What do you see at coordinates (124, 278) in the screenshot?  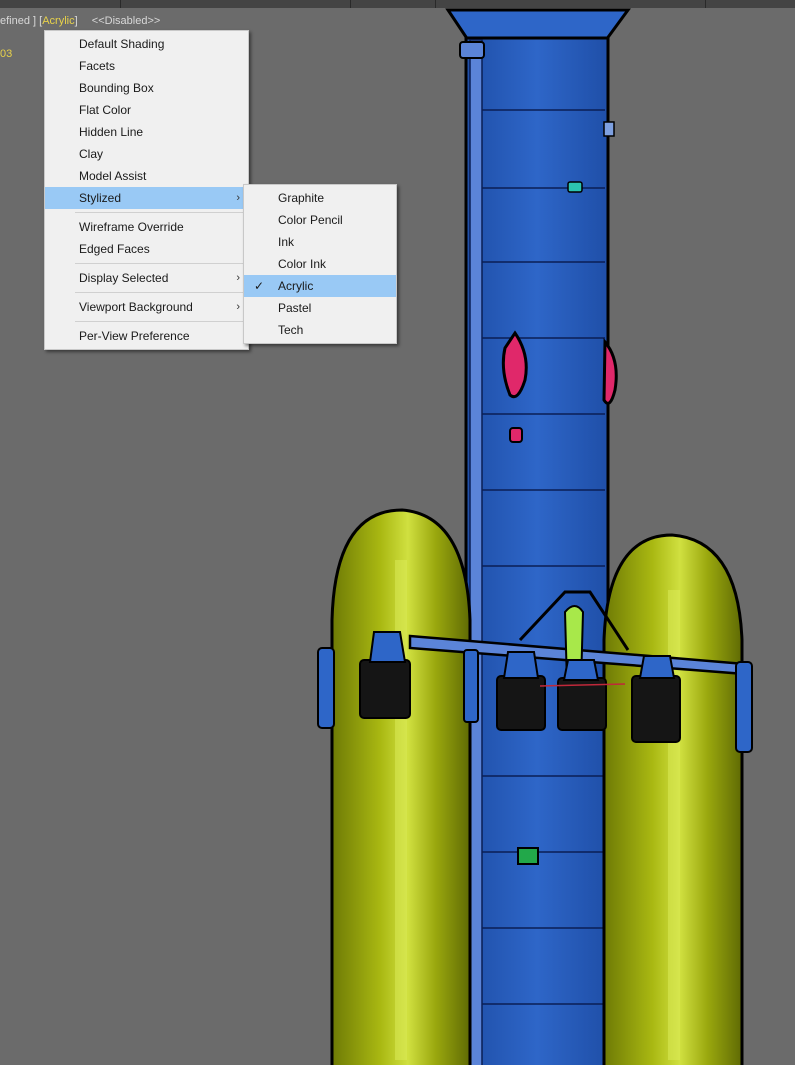 I see `menu-item-label: Display Selected` at bounding box center [124, 278].